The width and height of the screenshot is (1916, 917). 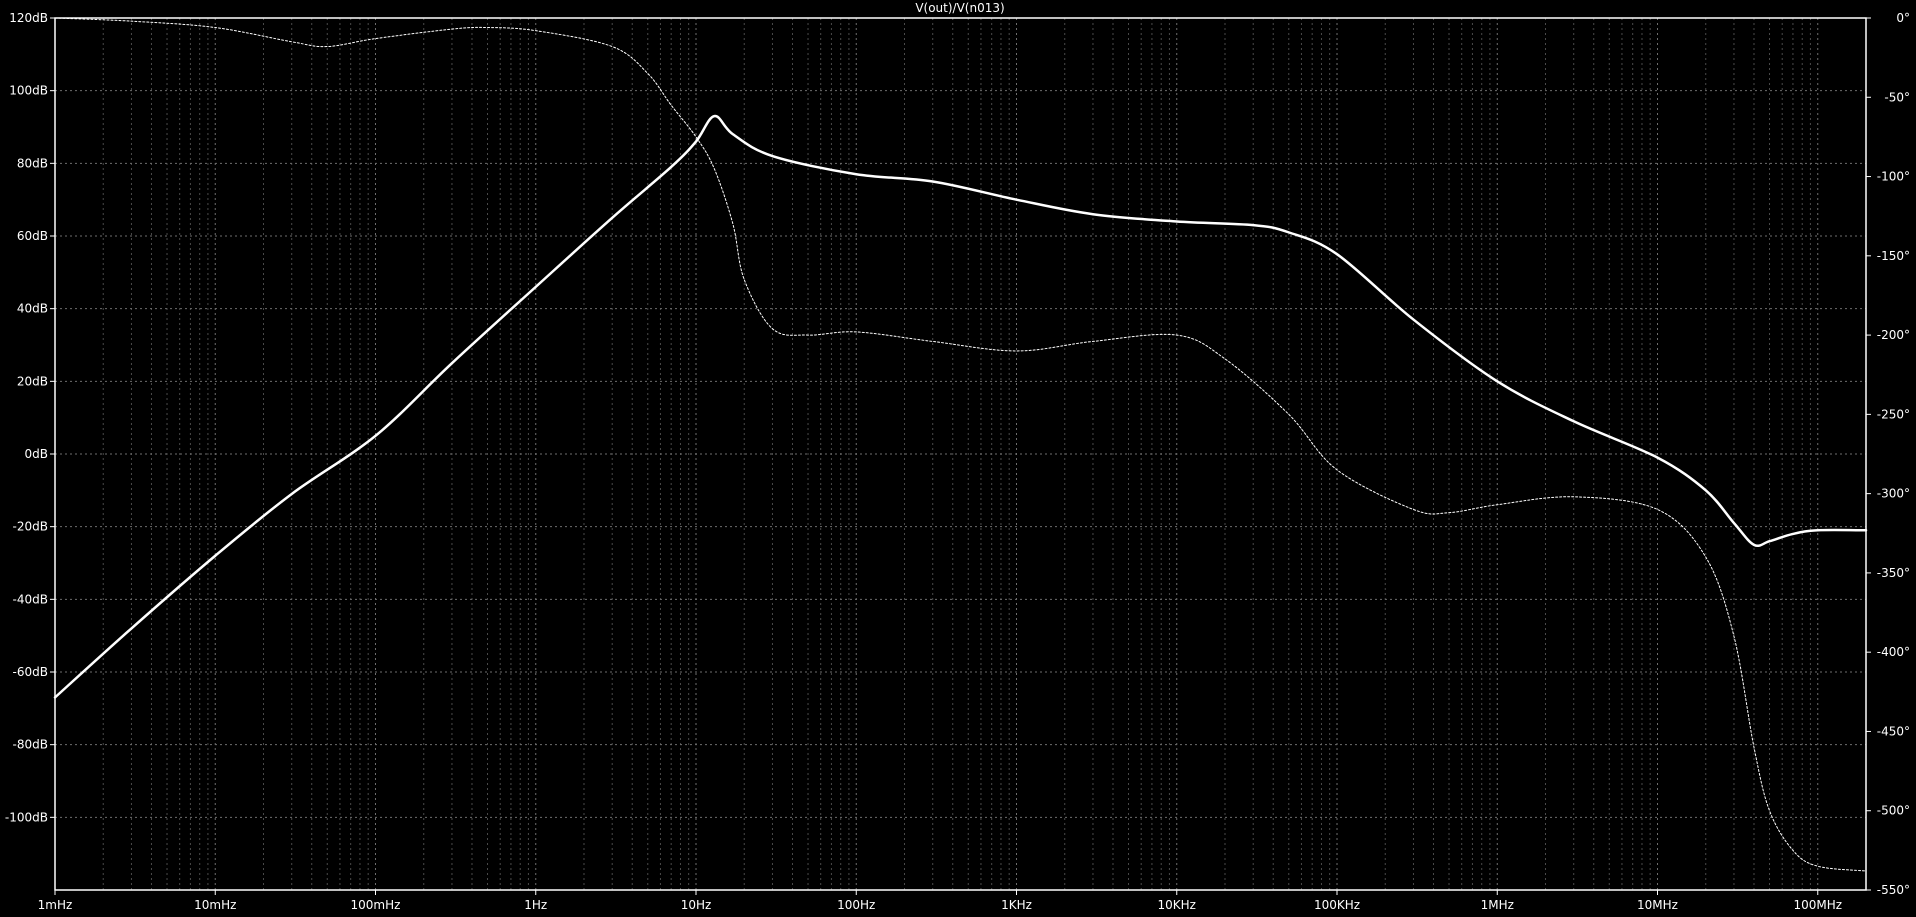 I want to click on x-tick-label: 100KHz, so click(x=1337, y=905).